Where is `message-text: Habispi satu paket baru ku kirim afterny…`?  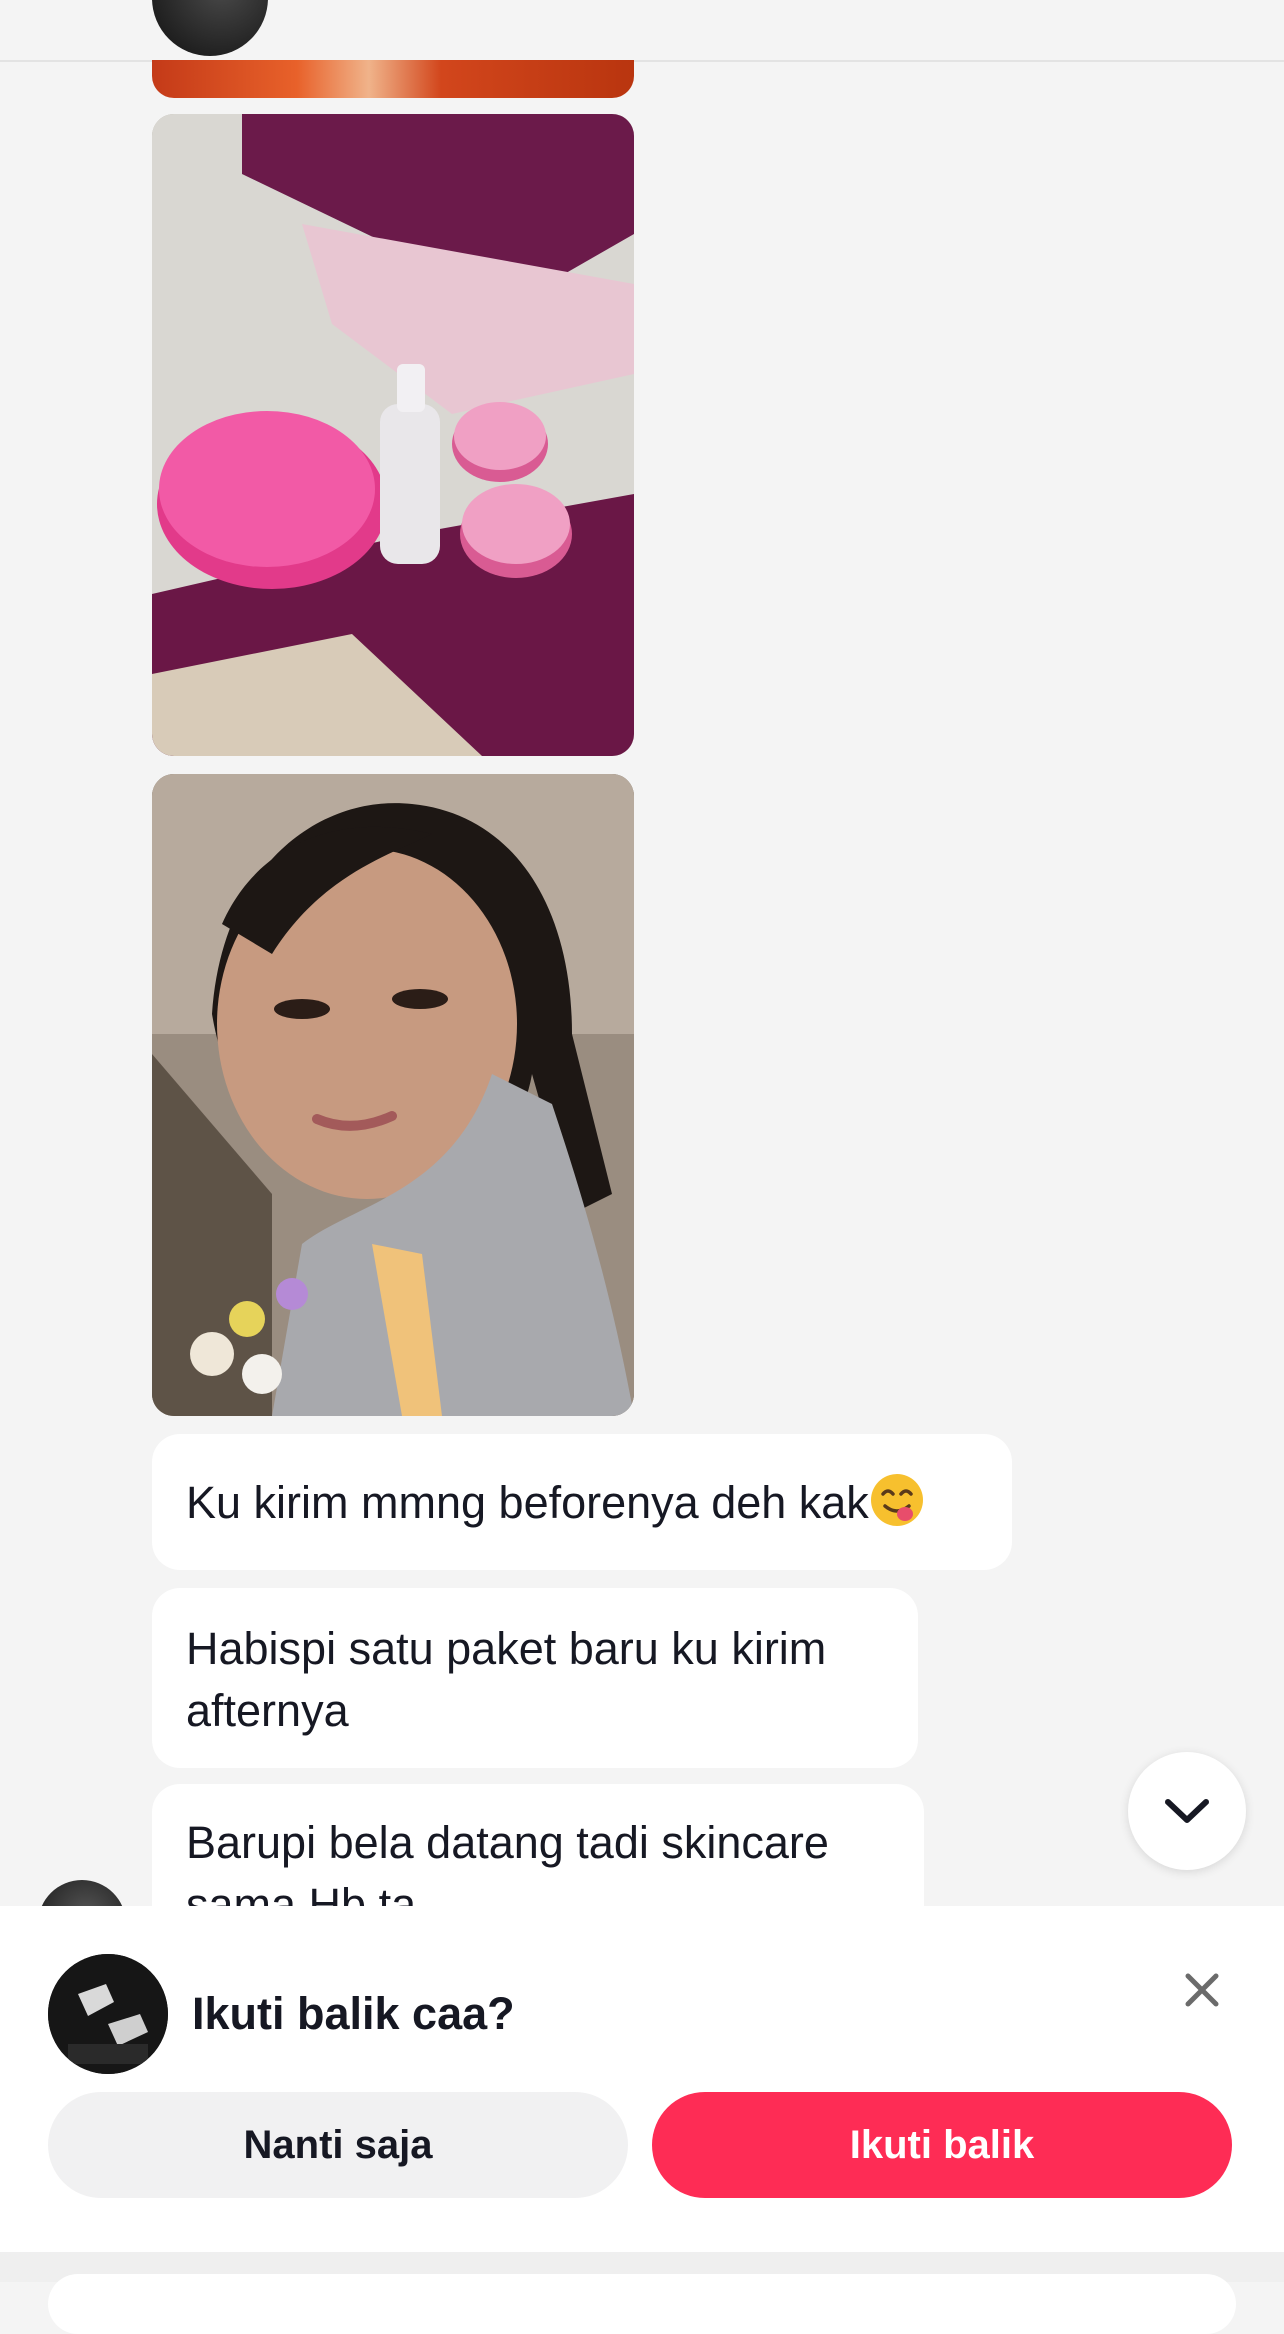
message-text: Habispi satu paket baru ku kirim afterny… is located at coordinates (506, 1679).